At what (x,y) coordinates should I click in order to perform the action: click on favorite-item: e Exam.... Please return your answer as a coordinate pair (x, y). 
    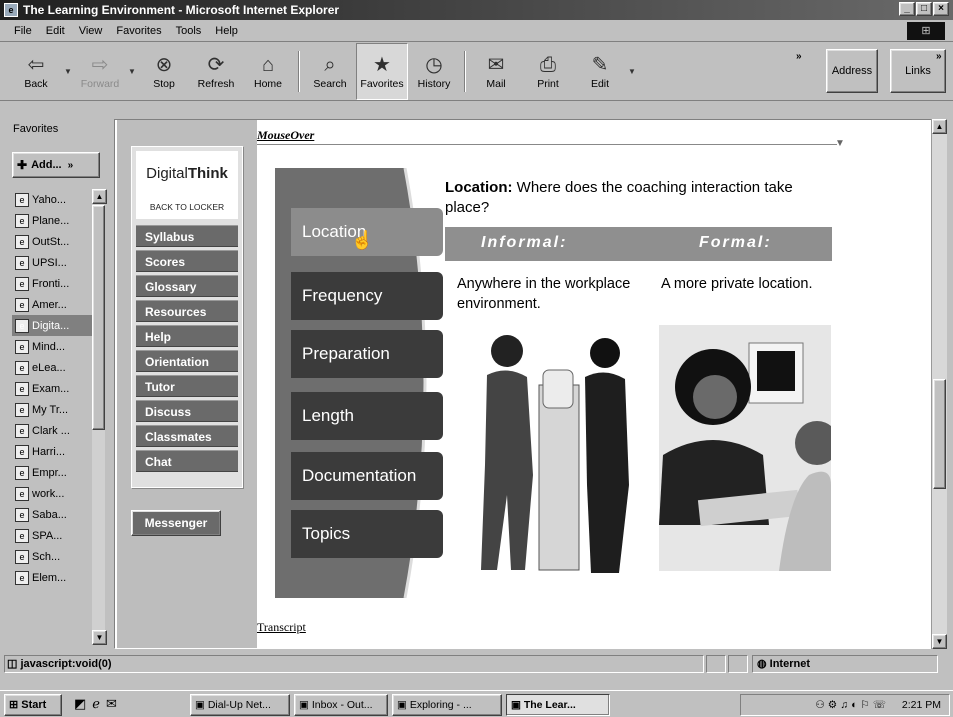
    Looking at the image, I should click on (56, 388).